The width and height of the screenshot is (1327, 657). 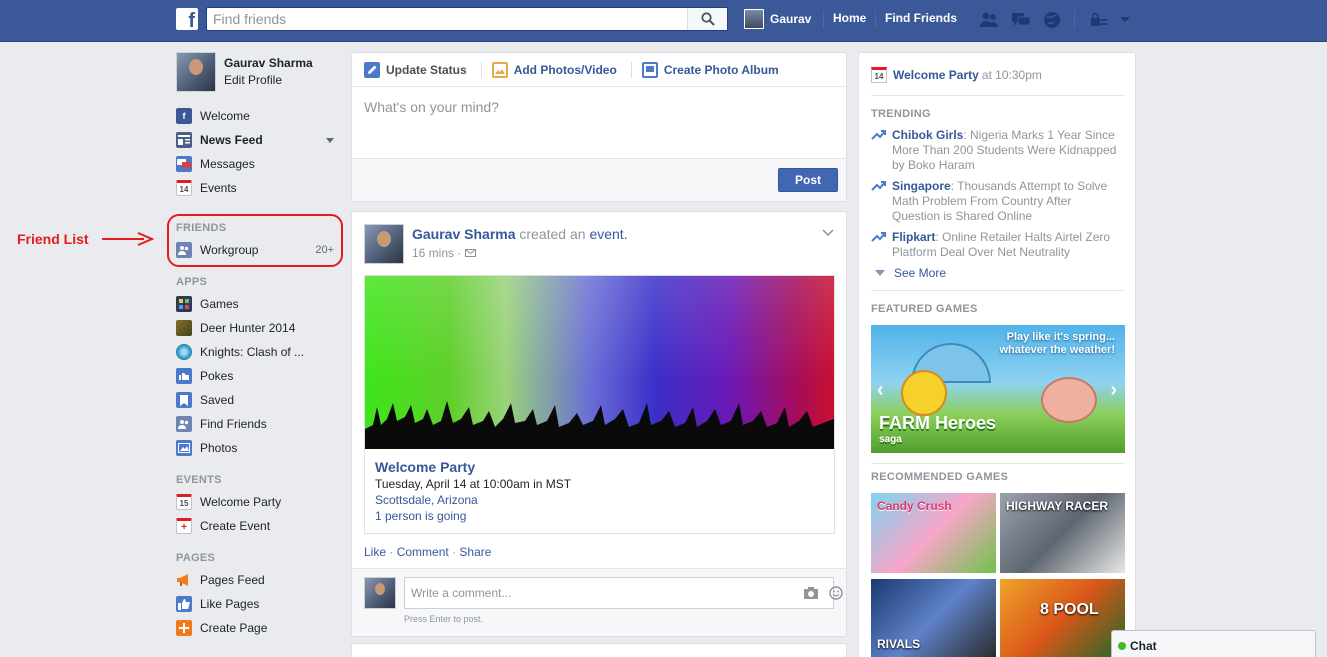 I want to click on comment-input, so click(x=585, y=593).